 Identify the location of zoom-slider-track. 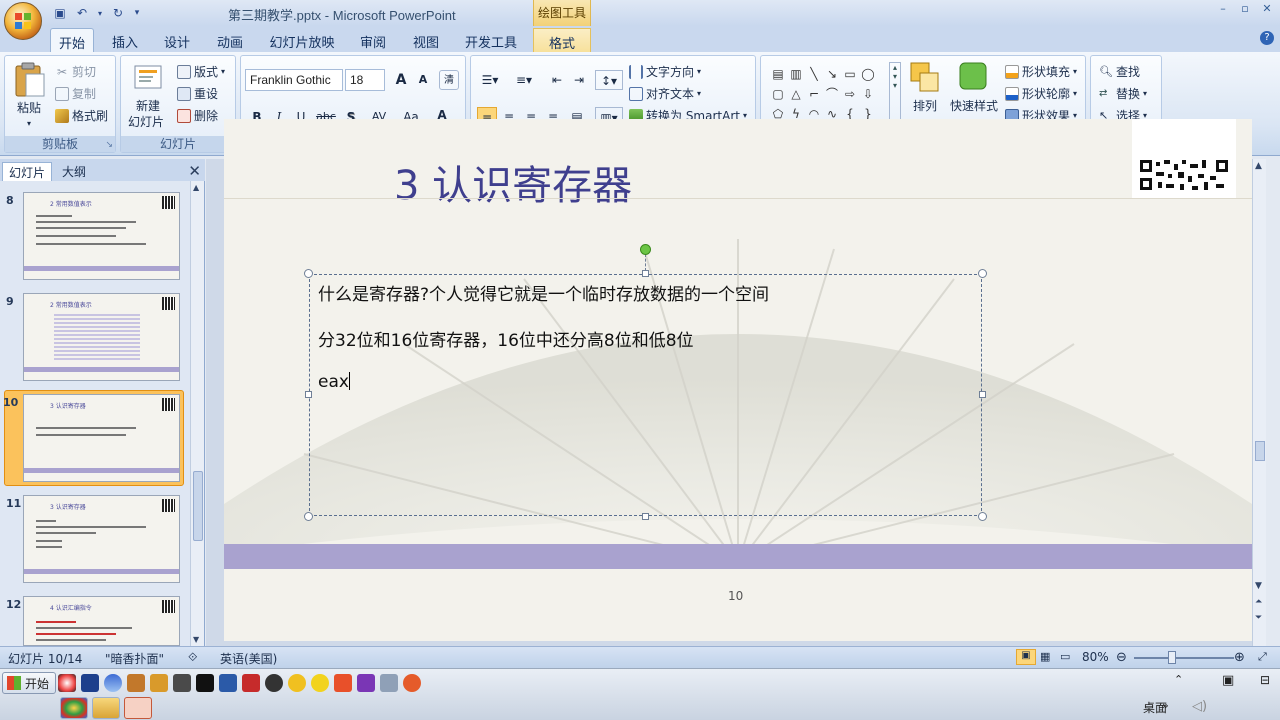
(1184, 658).